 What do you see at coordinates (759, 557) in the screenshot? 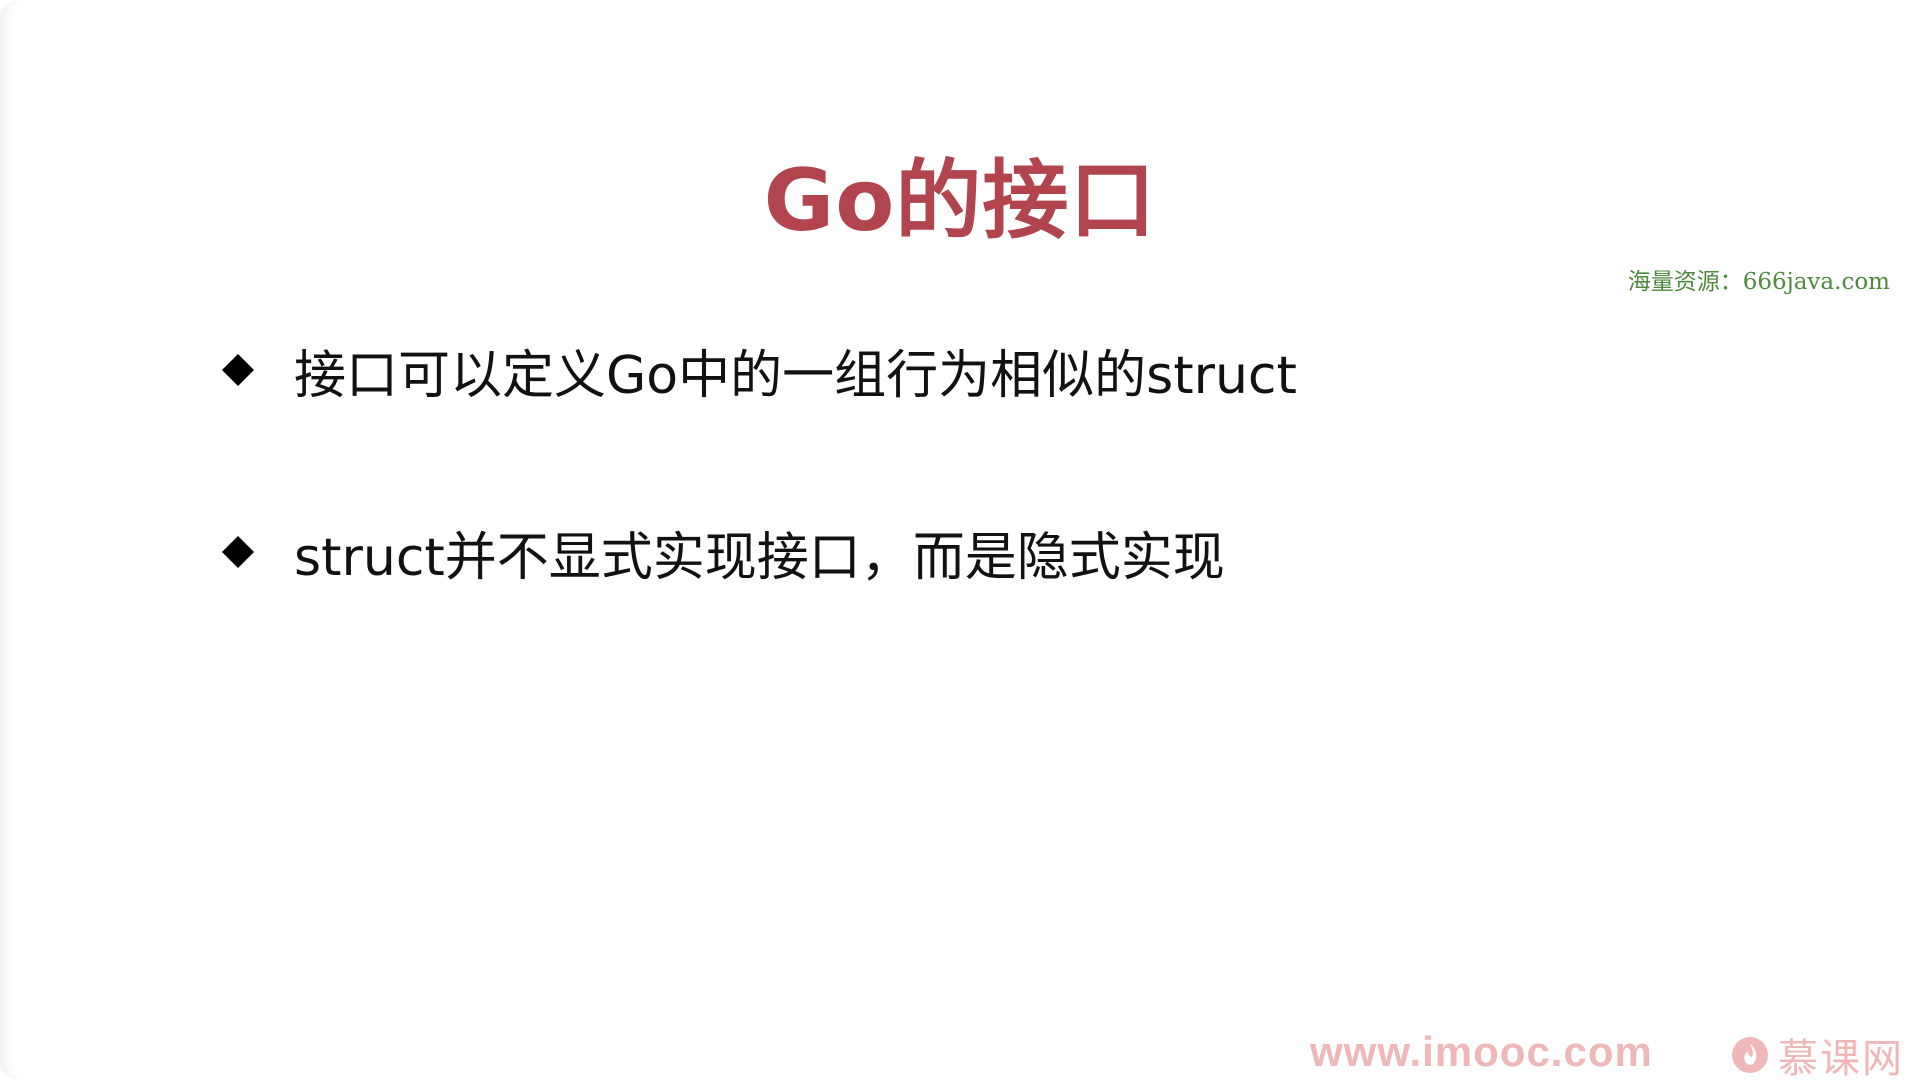
I see `bullet-text: struct并不显式实现接口，而是隐式实现` at bounding box center [759, 557].